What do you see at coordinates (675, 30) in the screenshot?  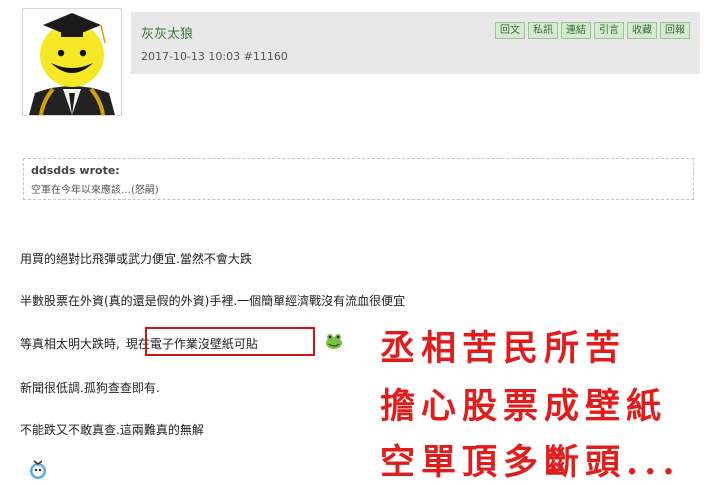 I see `report-button: 回報` at bounding box center [675, 30].